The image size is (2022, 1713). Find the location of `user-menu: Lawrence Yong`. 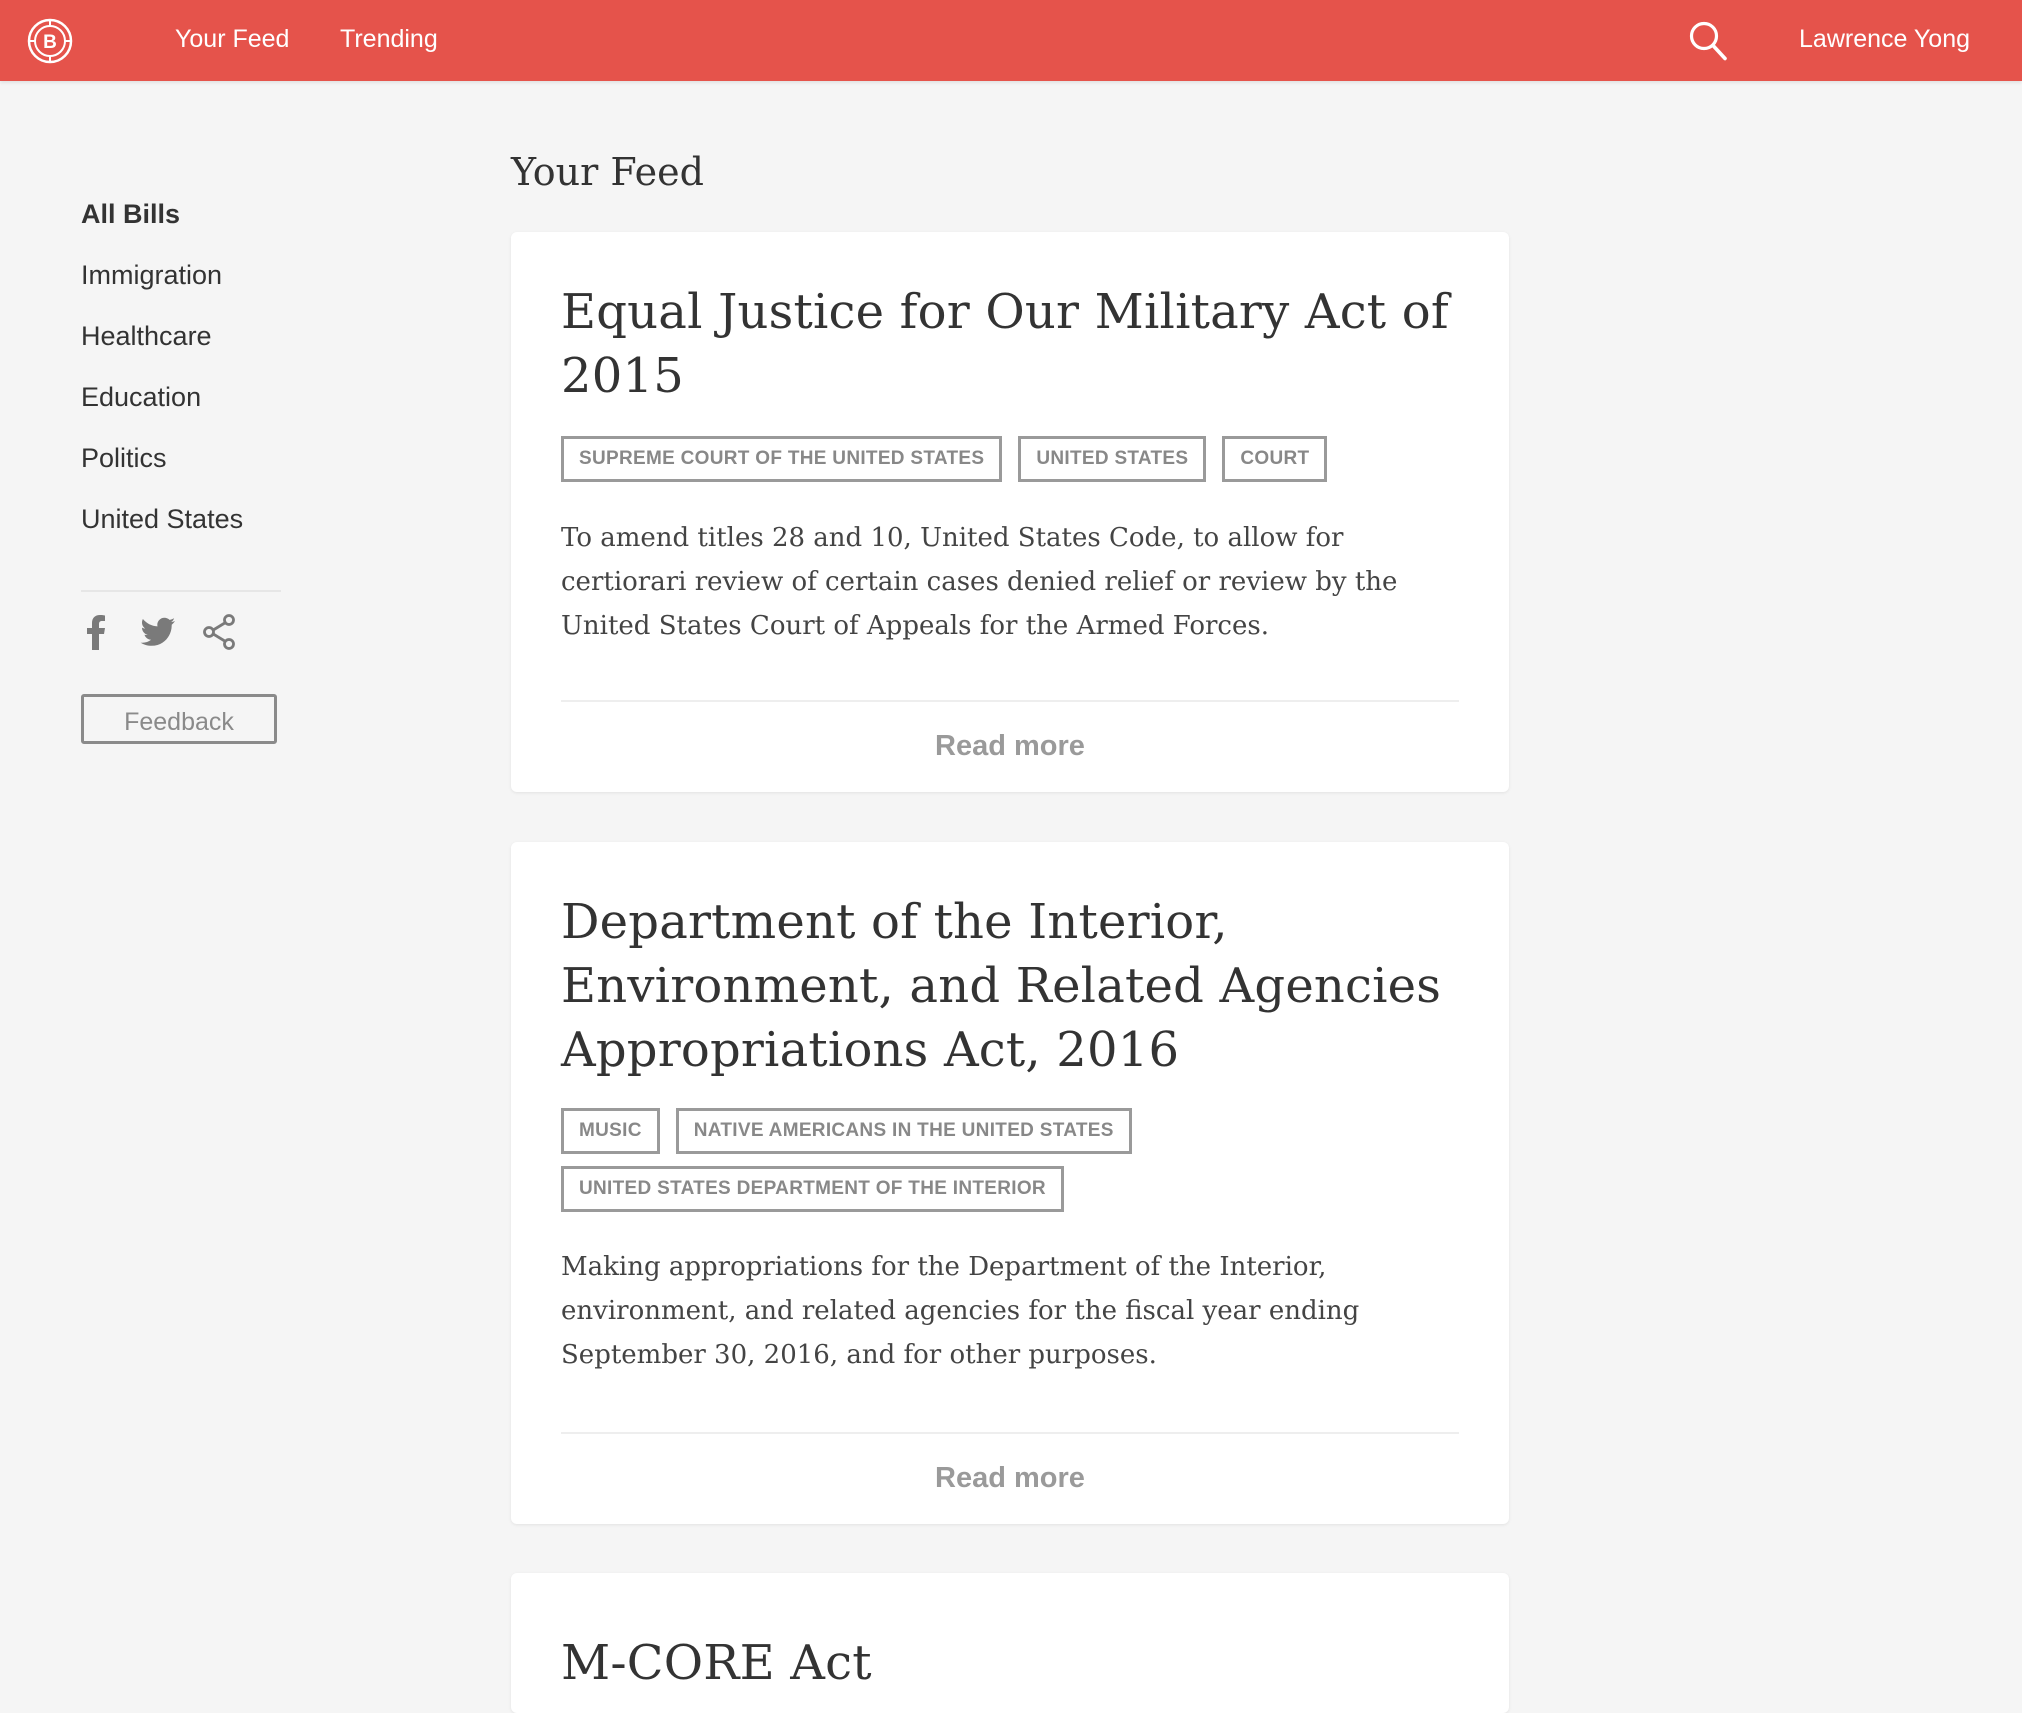

user-menu: Lawrence Yong is located at coordinates (1884, 39).